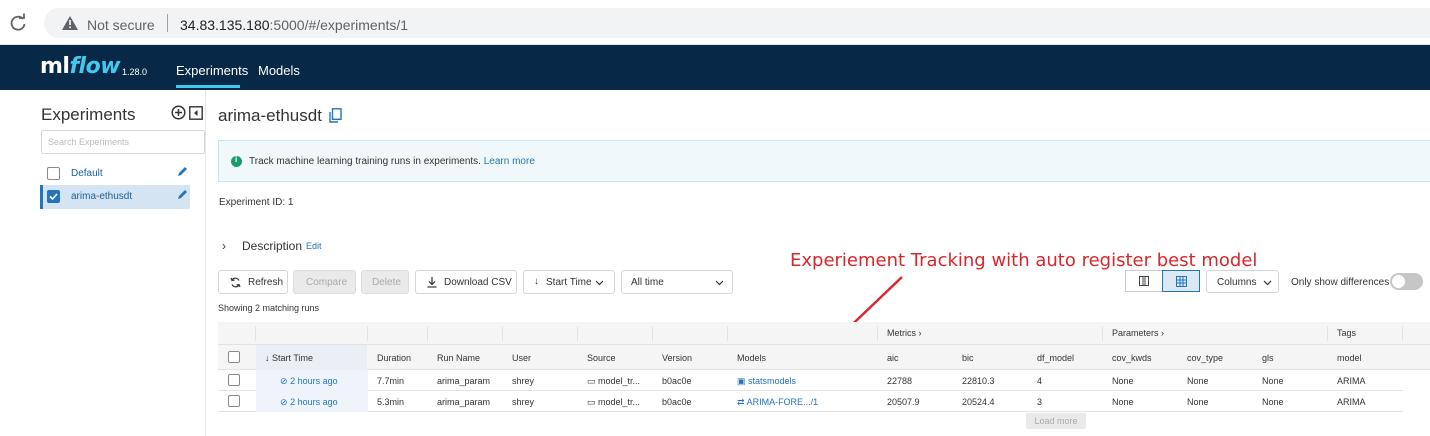  I want to click on select-all-checkbox, so click(234, 357).